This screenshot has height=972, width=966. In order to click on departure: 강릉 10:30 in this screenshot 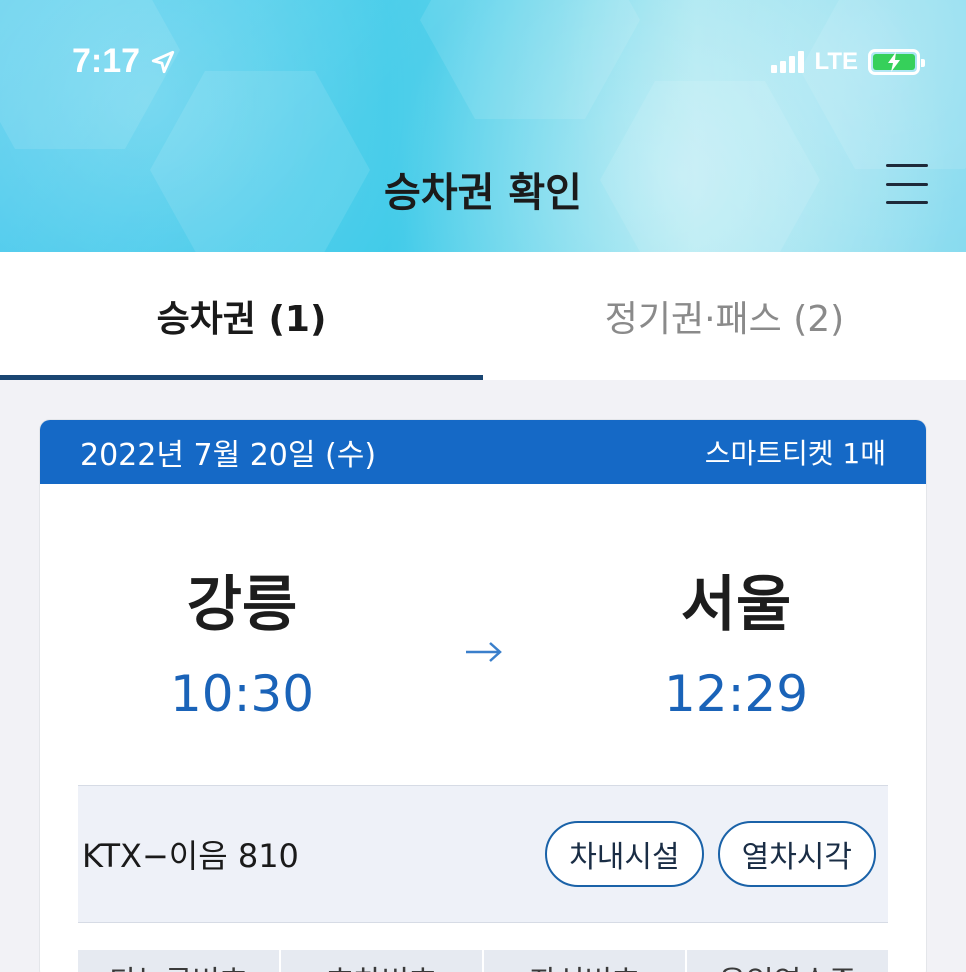, I will do `click(242, 639)`.